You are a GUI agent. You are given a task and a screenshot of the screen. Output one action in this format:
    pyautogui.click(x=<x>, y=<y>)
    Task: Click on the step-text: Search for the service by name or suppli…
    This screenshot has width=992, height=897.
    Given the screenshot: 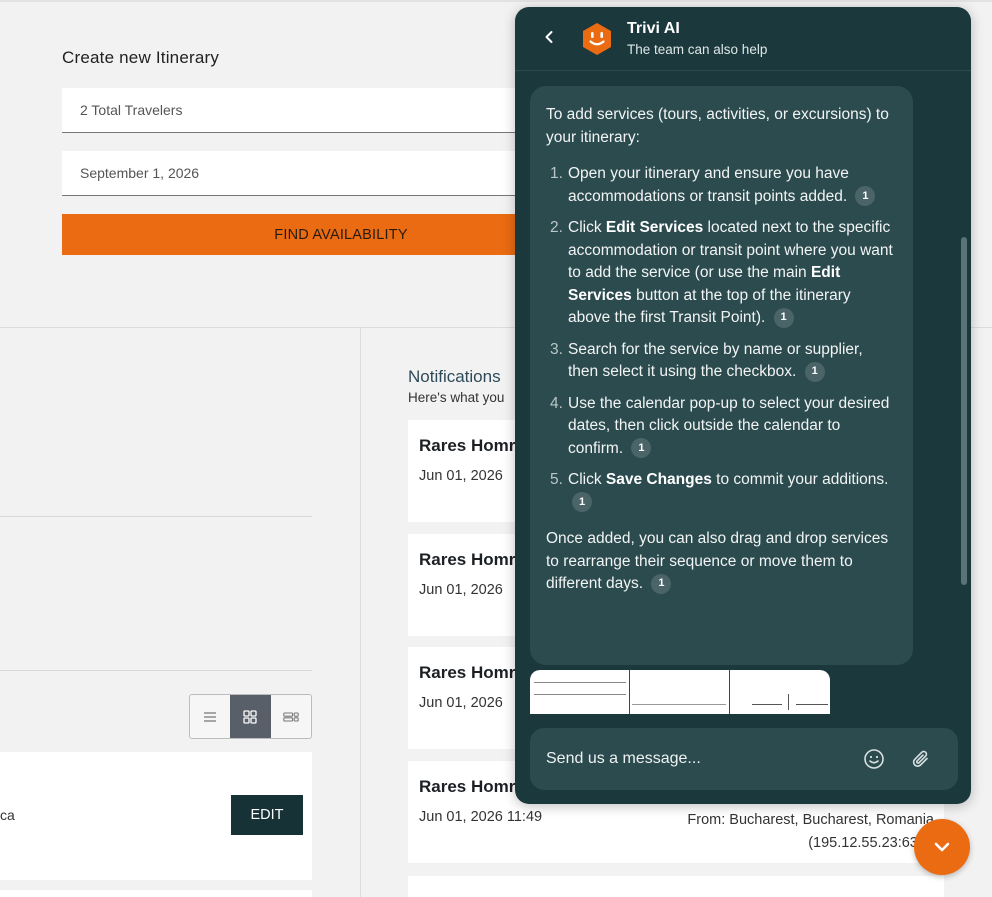 What is the action you would take?
    pyautogui.click(x=732, y=361)
    